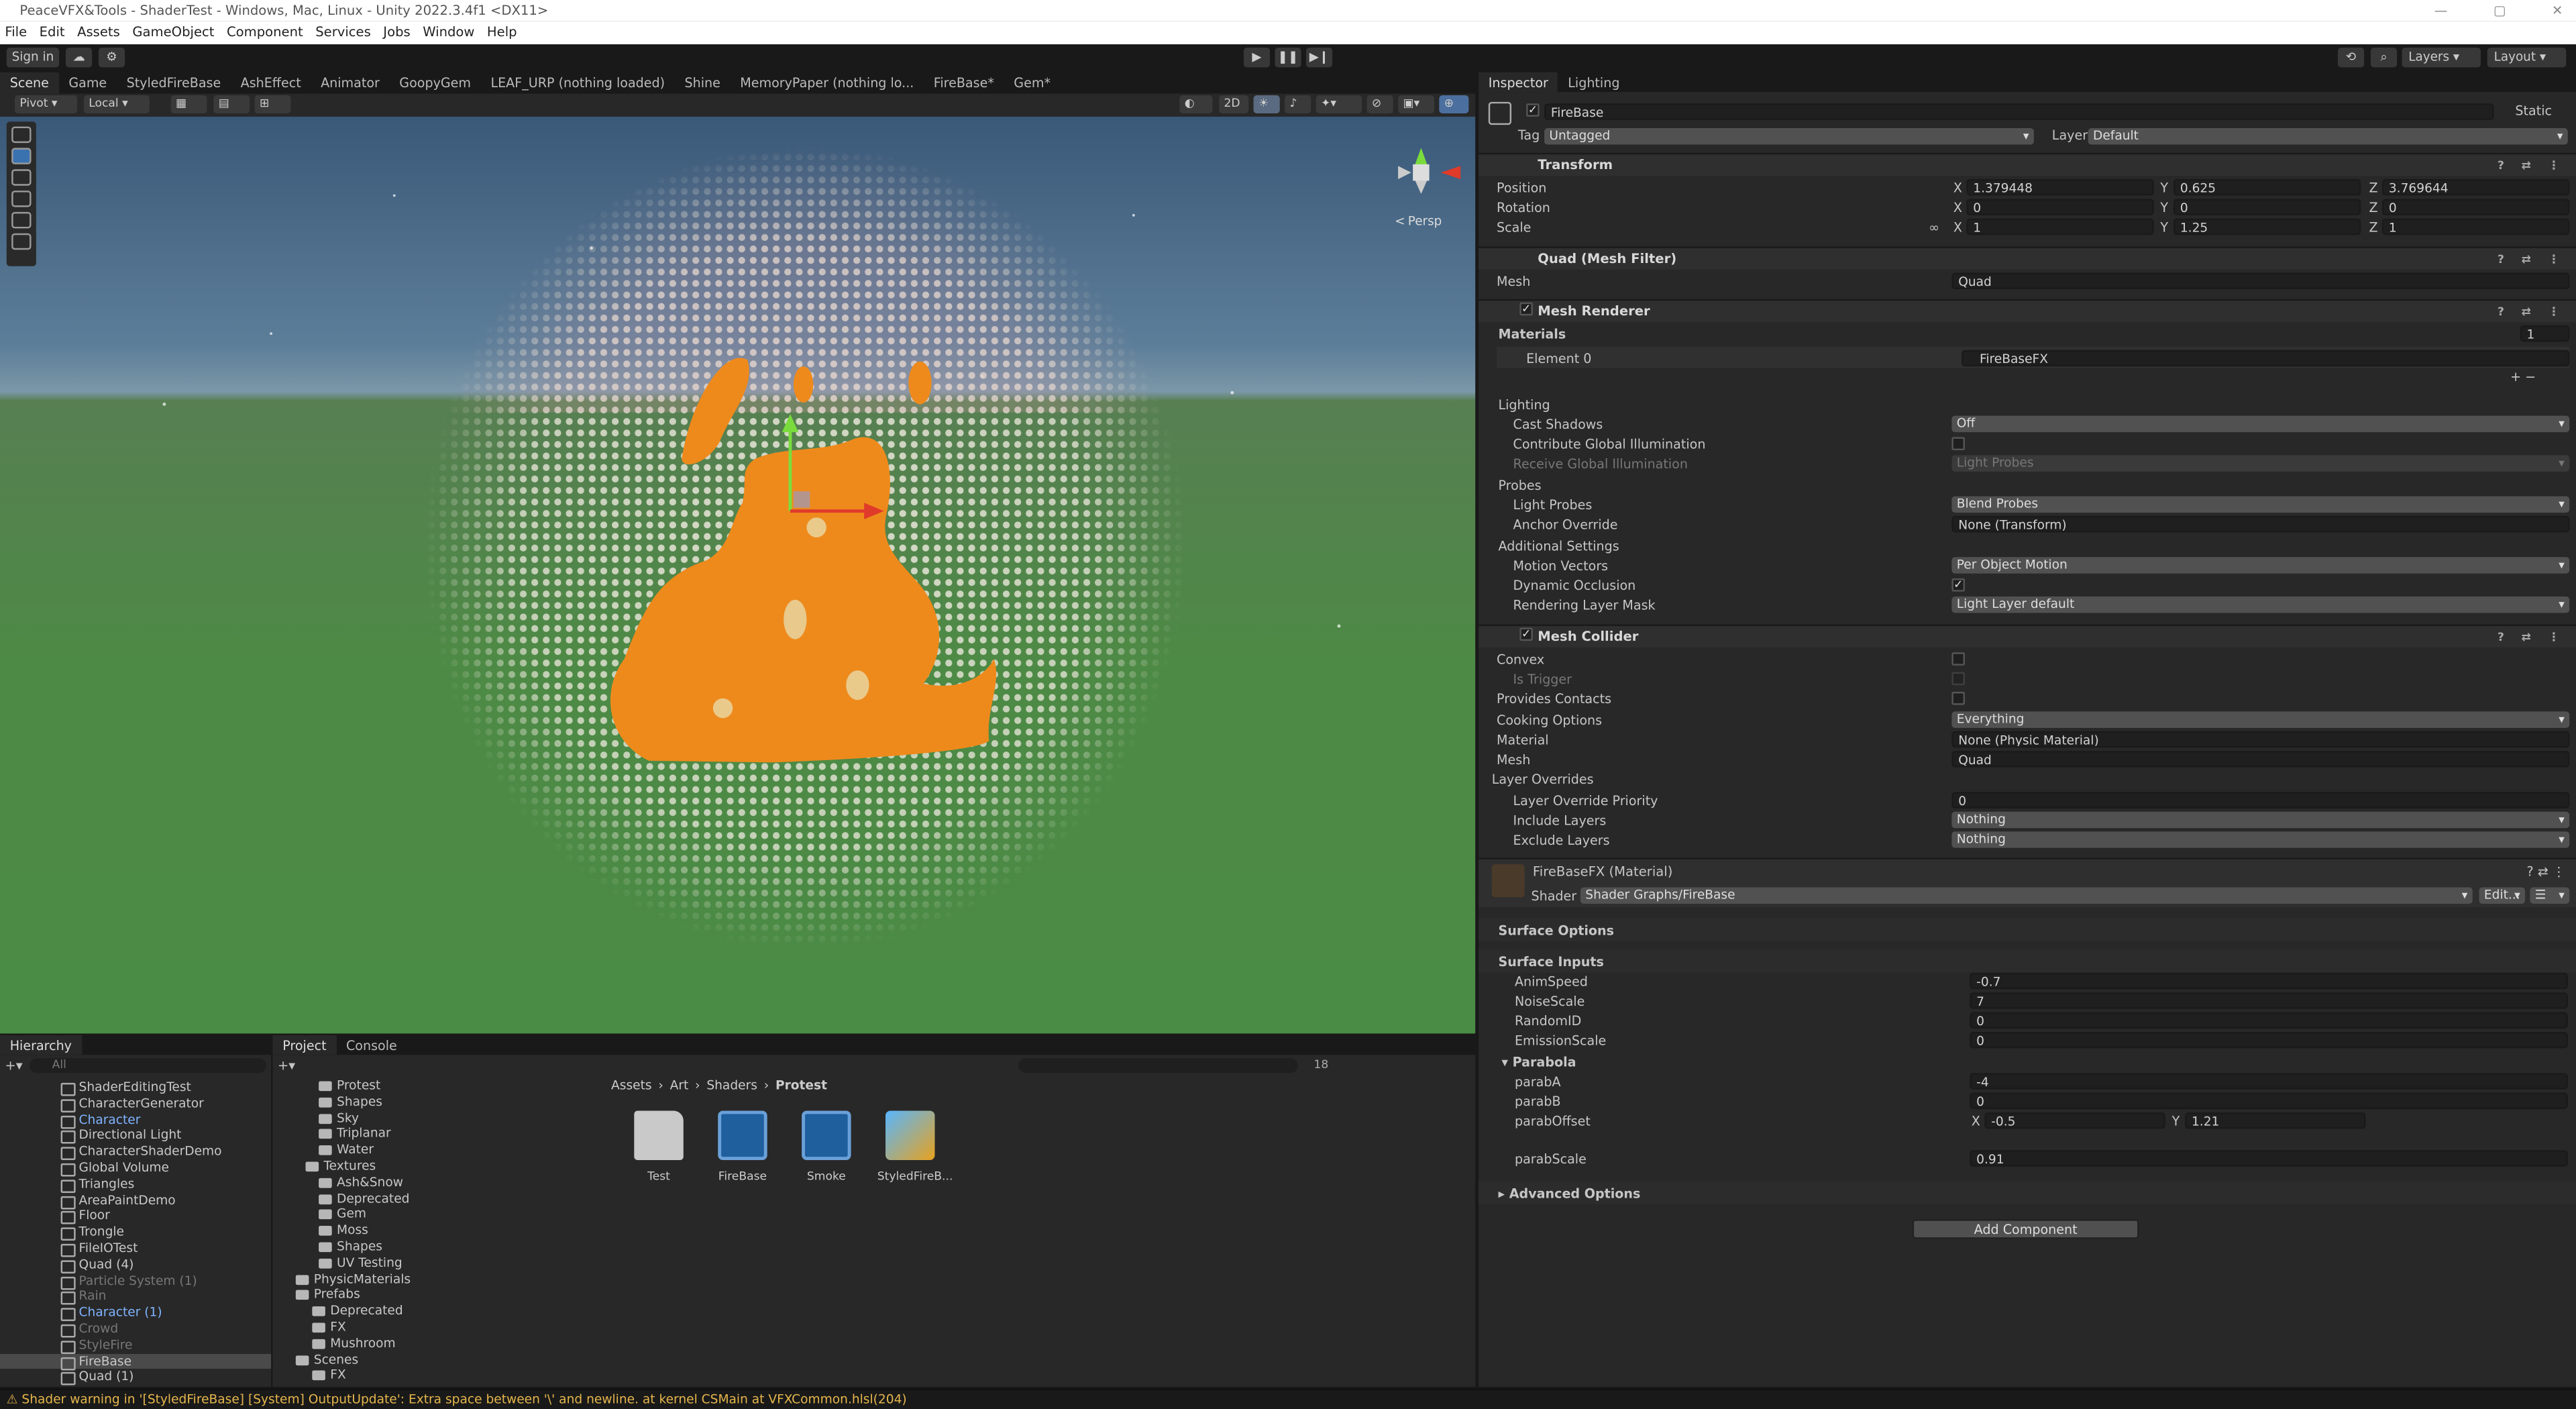  What do you see at coordinates (265, 32) in the screenshot?
I see `menu-component: Component` at bounding box center [265, 32].